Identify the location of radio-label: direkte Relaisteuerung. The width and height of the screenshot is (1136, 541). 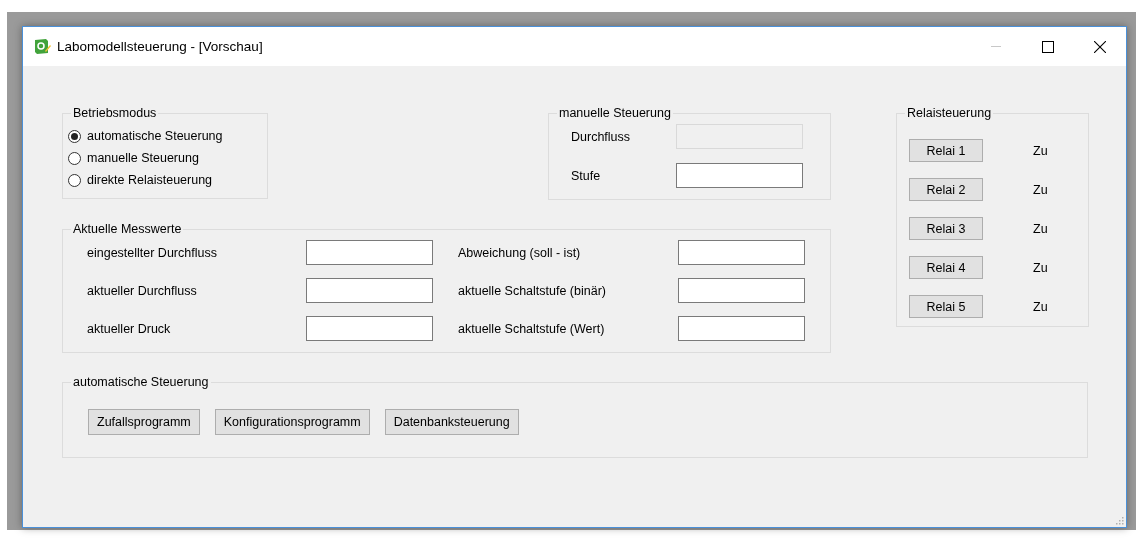
(150, 180).